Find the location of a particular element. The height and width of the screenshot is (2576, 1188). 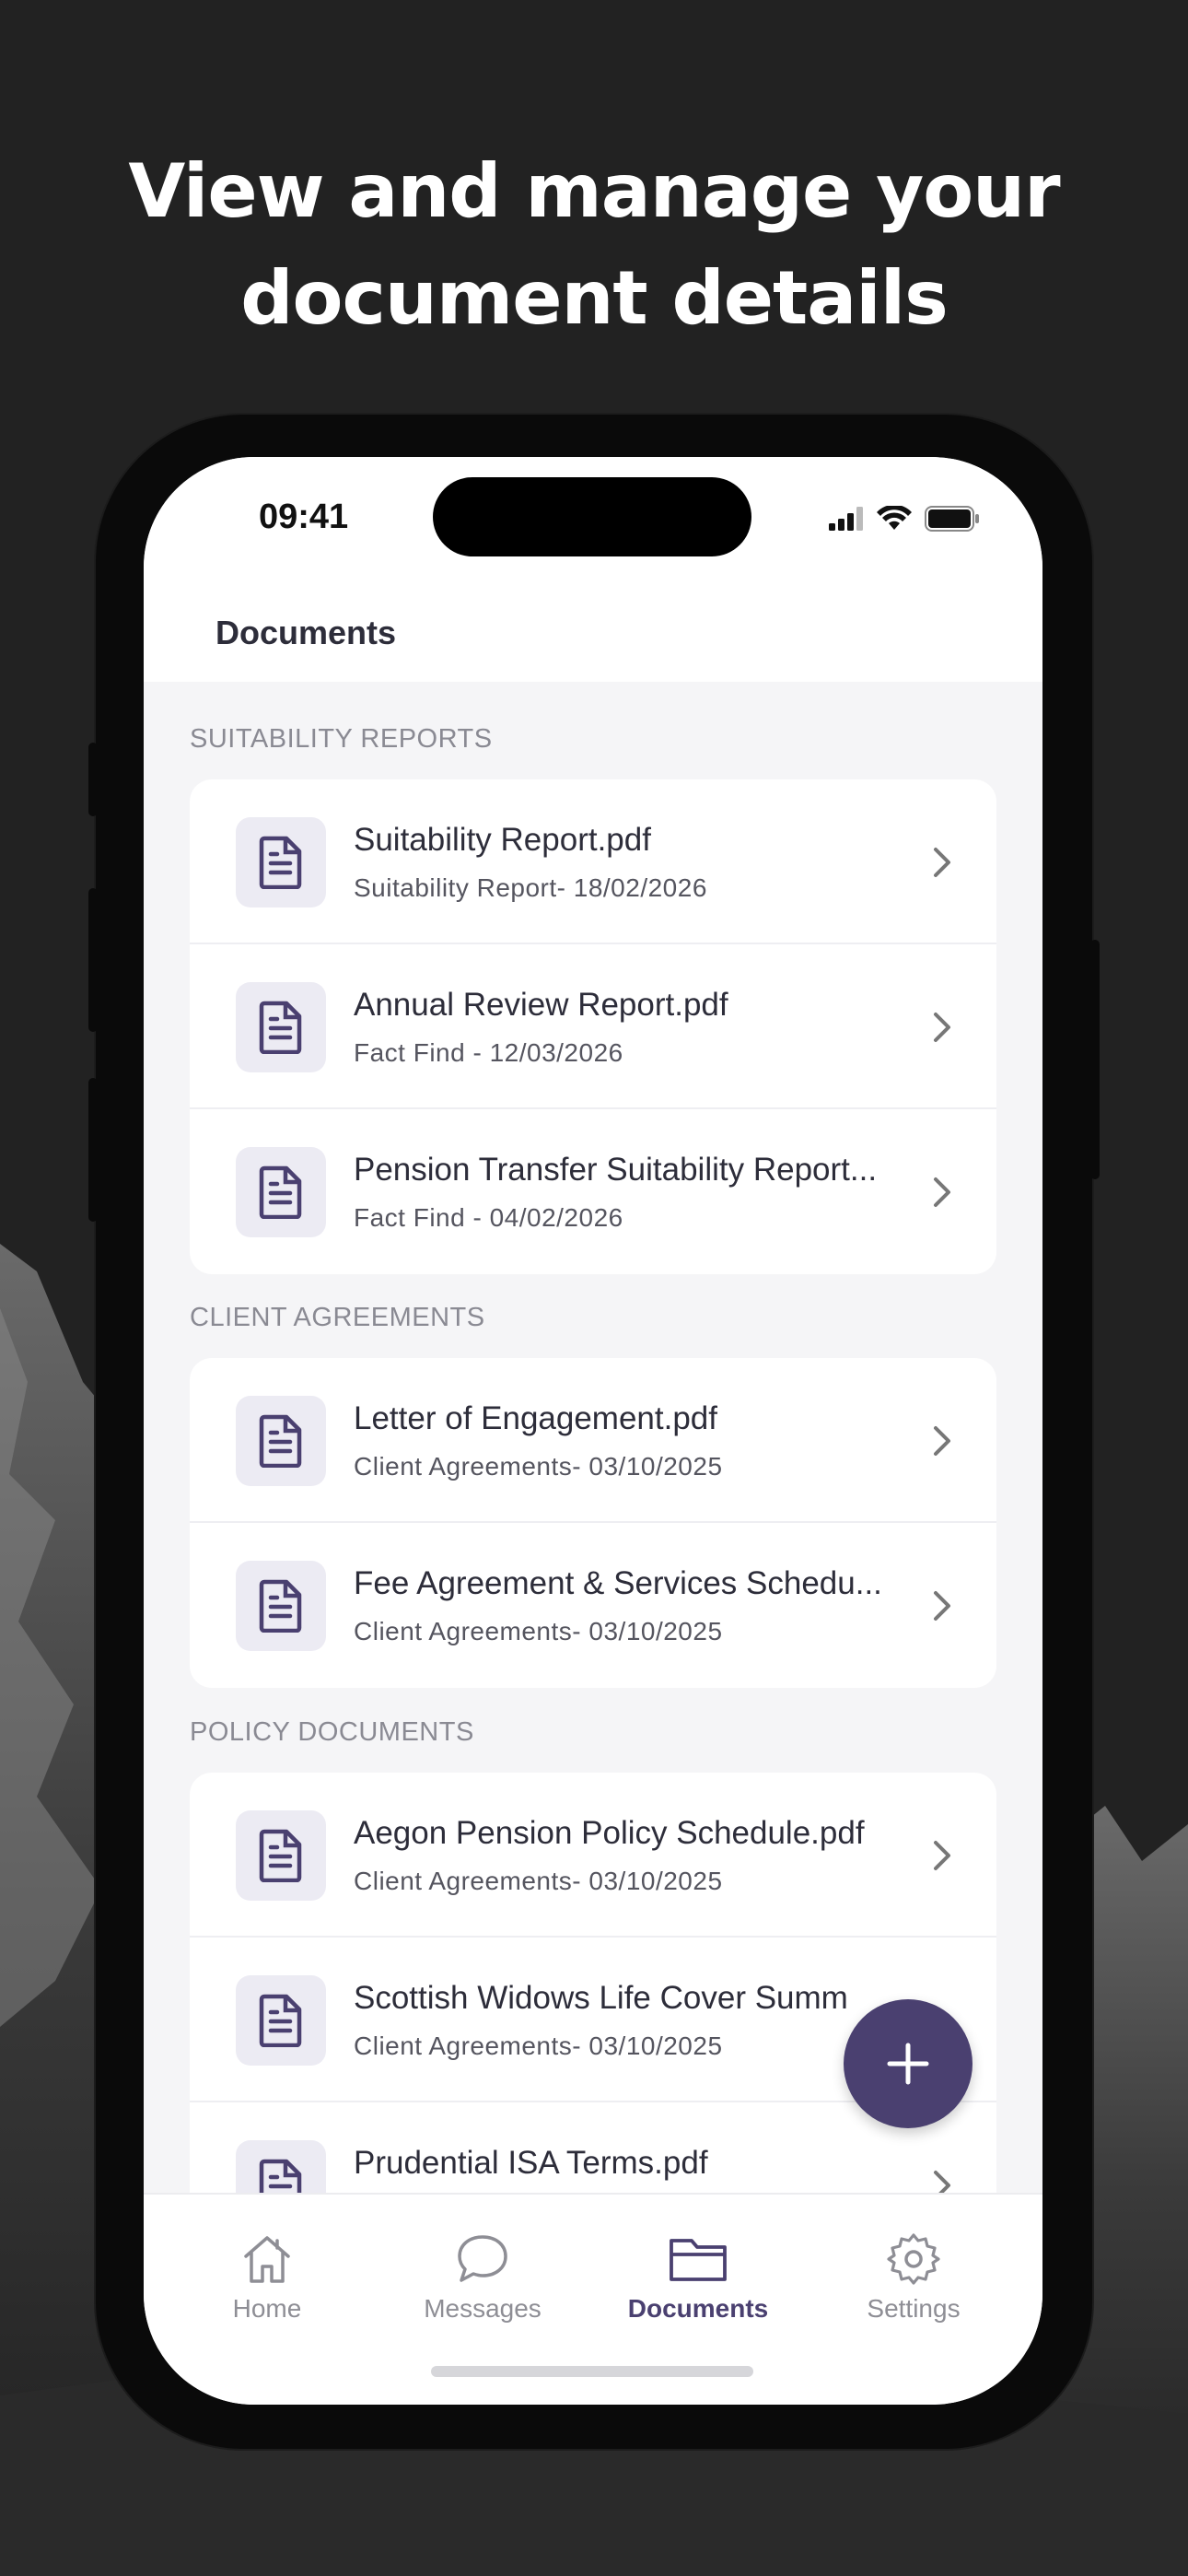

headline-line-1: View and manage your is located at coordinates (594, 191).